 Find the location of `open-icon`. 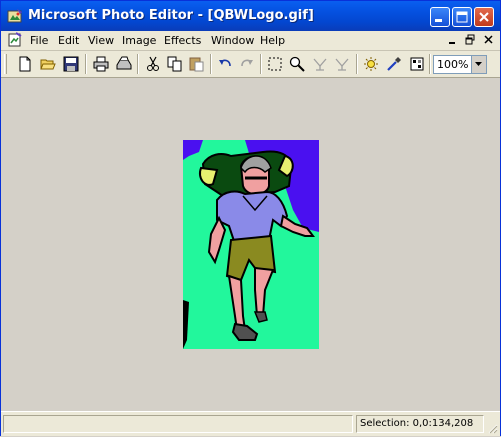

open-icon is located at coordinates (48, 64).